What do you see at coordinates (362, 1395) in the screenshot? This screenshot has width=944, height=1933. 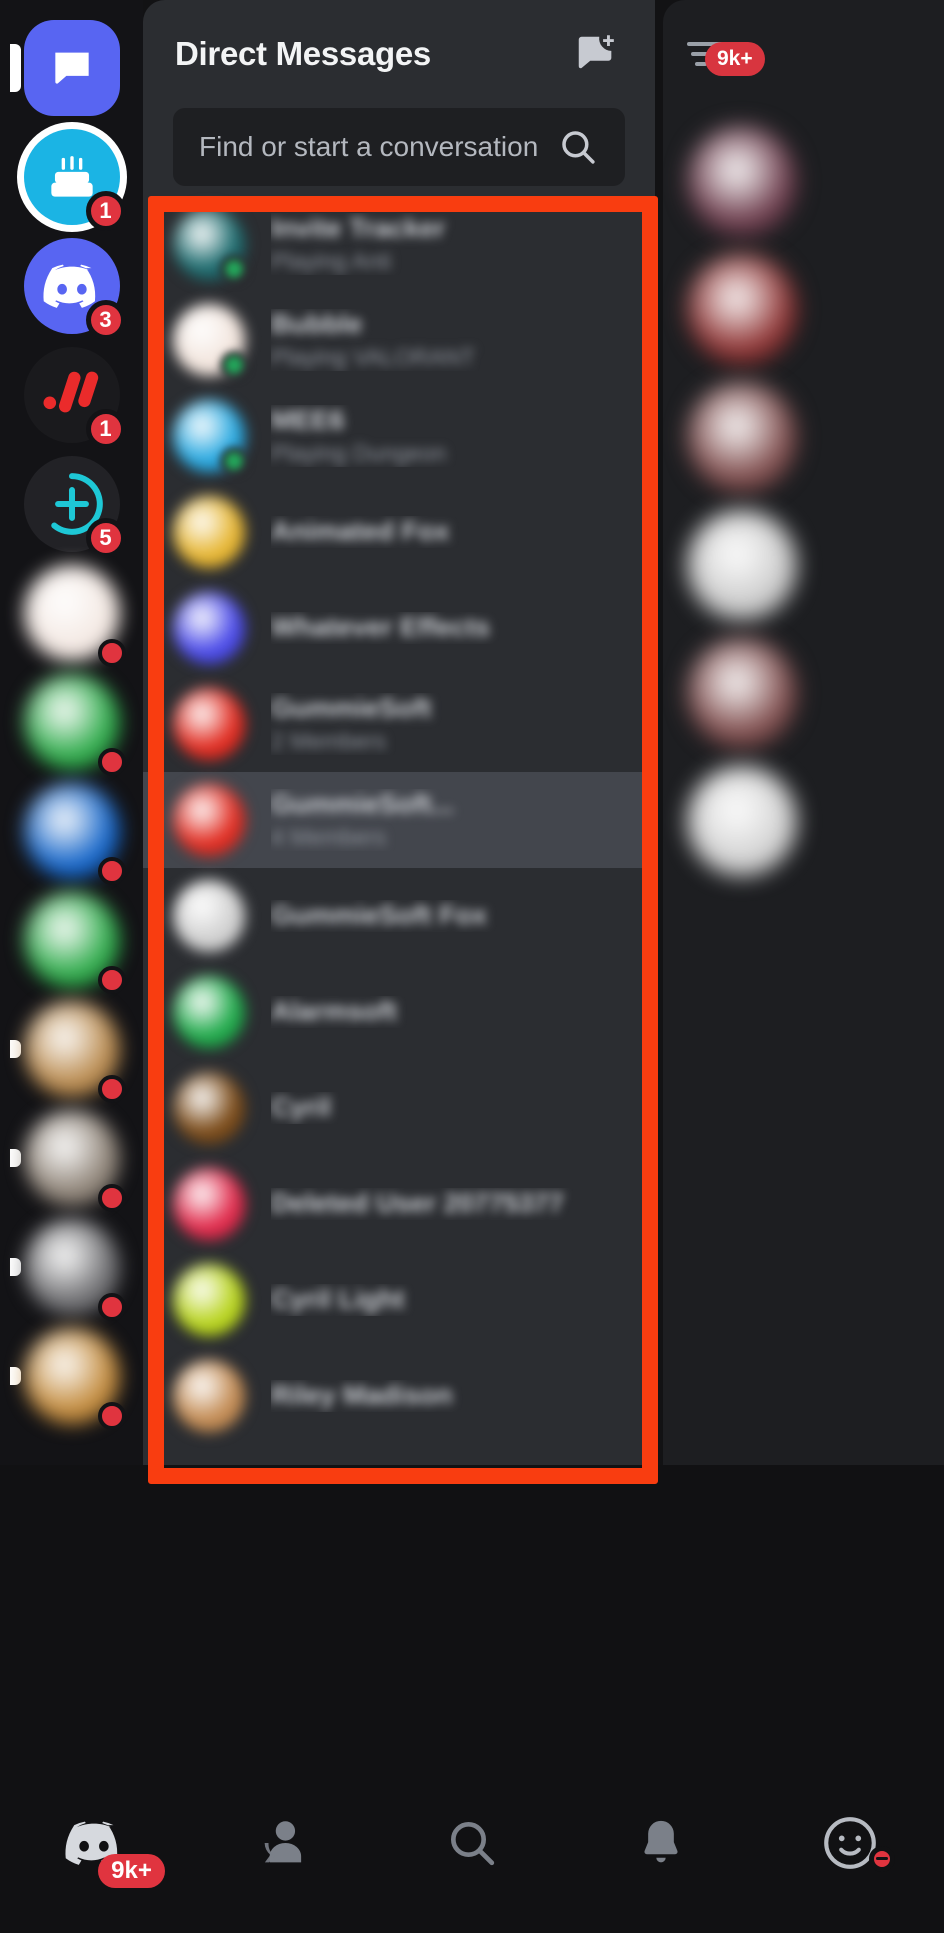 I see `dm-name: Riley Madison` at bounding box center [362, 1395].